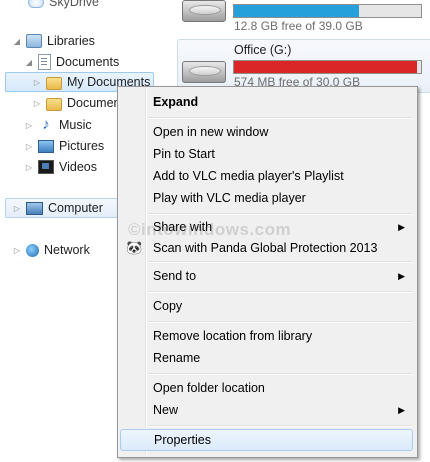  What do you see at coordinates (266, 102) in the screenshot?
I see `menu-item-expand: Expand` at bounding box center [266, 102].